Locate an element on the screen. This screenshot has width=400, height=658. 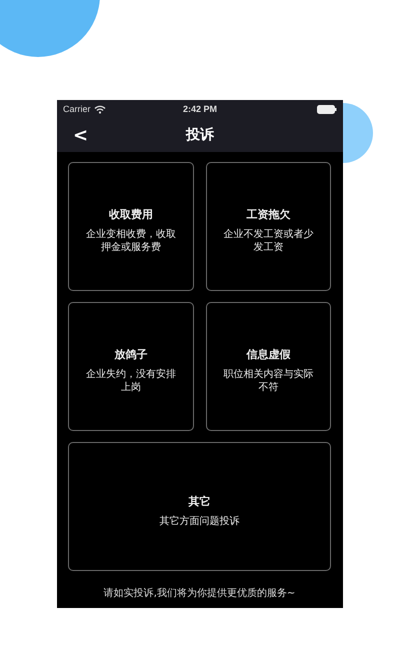
footer-note: 请如实投诉,我们将为你提供更优质的服务~ is located at coordinates (199, 593).